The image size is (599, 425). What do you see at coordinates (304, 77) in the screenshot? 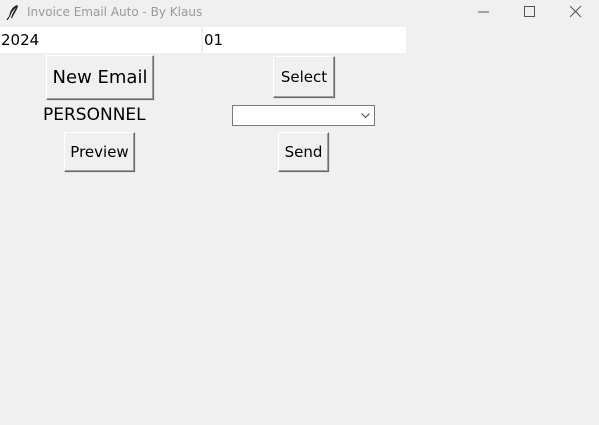
I see `select-button: Select` at bounding box center [304, 77].